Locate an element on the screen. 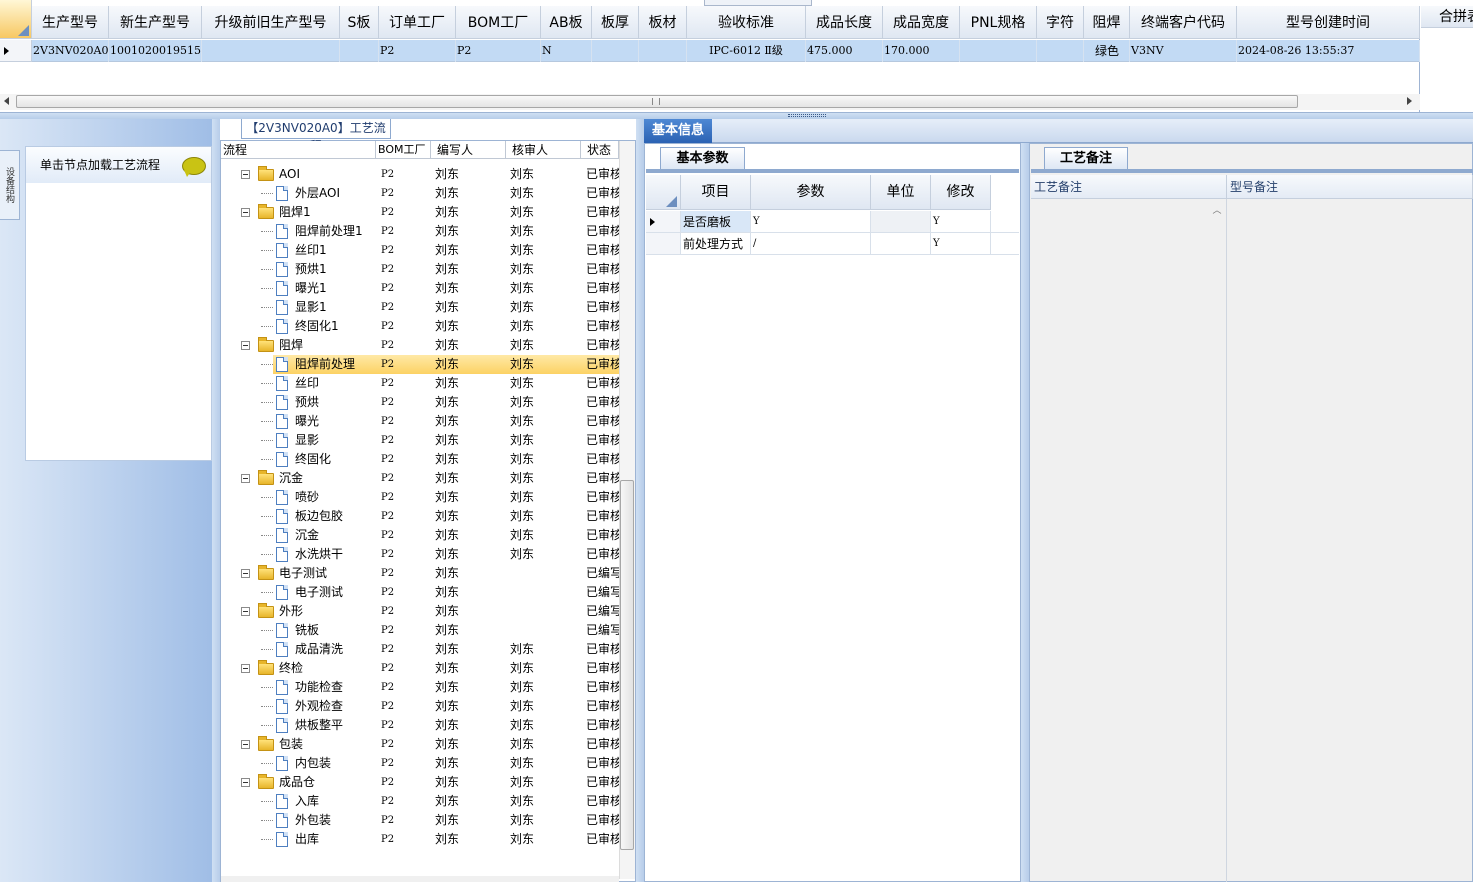  tree-header-flow: 流程 is located at coordinates (298, 150).